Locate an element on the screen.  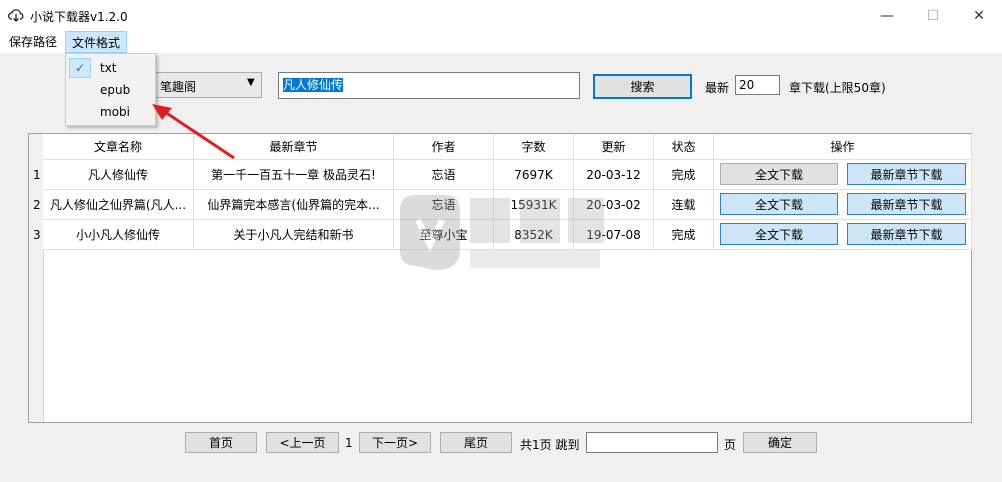
confirm-button: 确定 is located at coordinates (780, 442).